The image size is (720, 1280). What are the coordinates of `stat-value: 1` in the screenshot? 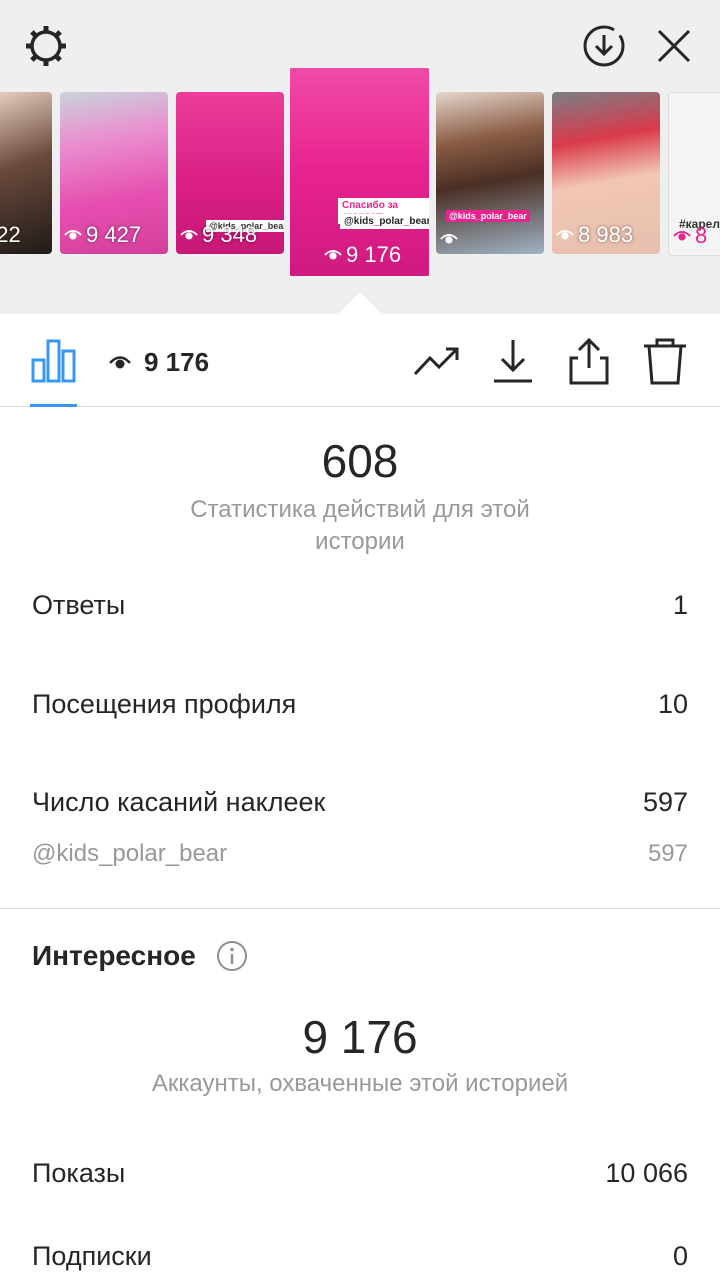 It's located at (680, 605).